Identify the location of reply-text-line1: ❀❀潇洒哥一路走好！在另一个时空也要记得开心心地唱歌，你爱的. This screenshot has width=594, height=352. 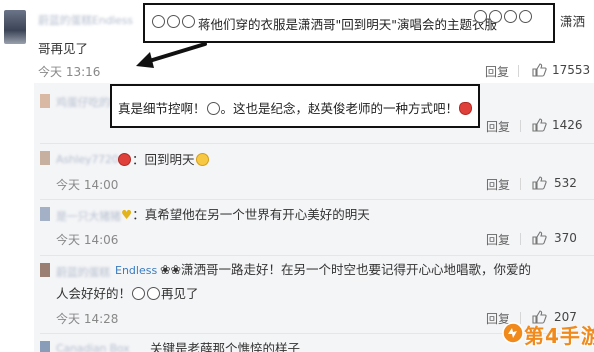
(345, 269).